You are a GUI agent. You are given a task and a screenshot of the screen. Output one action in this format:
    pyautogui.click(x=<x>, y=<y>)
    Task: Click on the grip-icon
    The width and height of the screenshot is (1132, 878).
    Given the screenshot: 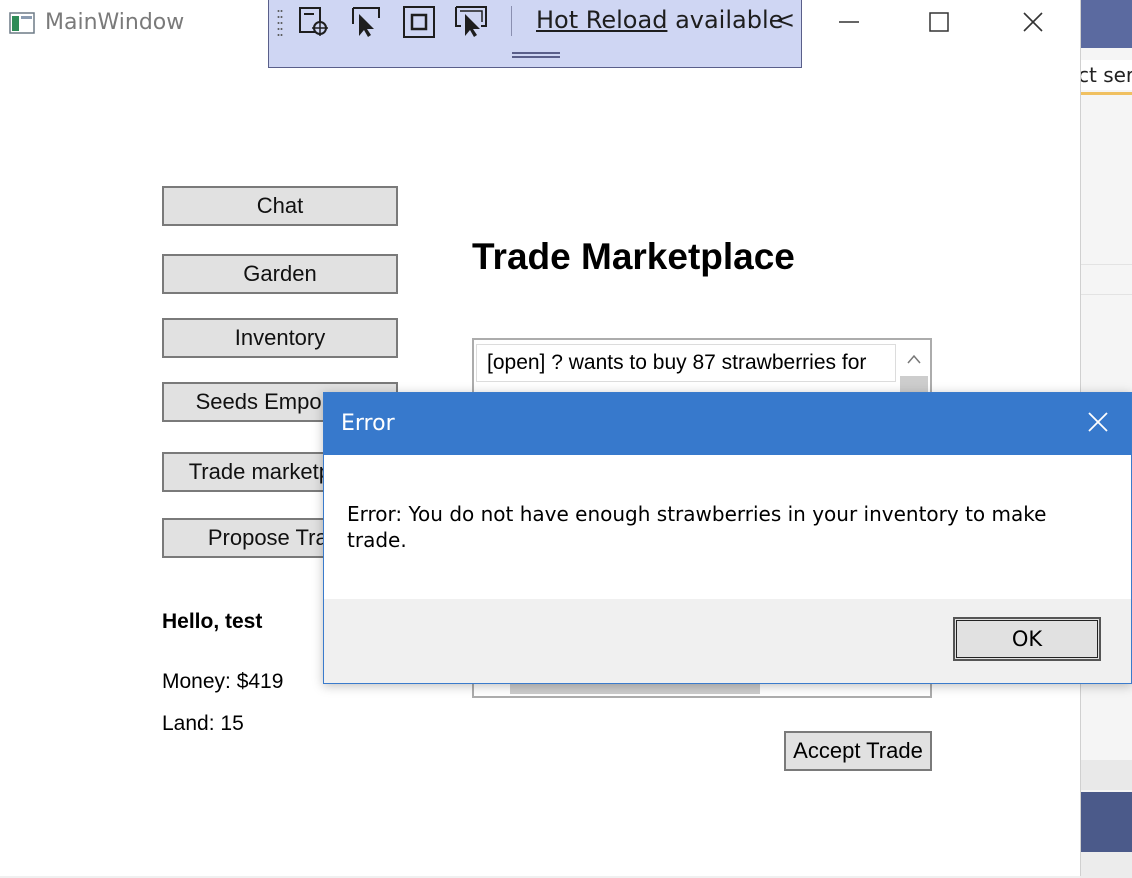 What is the action you would take?
    pyautogui.click(x=280, y=23)
    